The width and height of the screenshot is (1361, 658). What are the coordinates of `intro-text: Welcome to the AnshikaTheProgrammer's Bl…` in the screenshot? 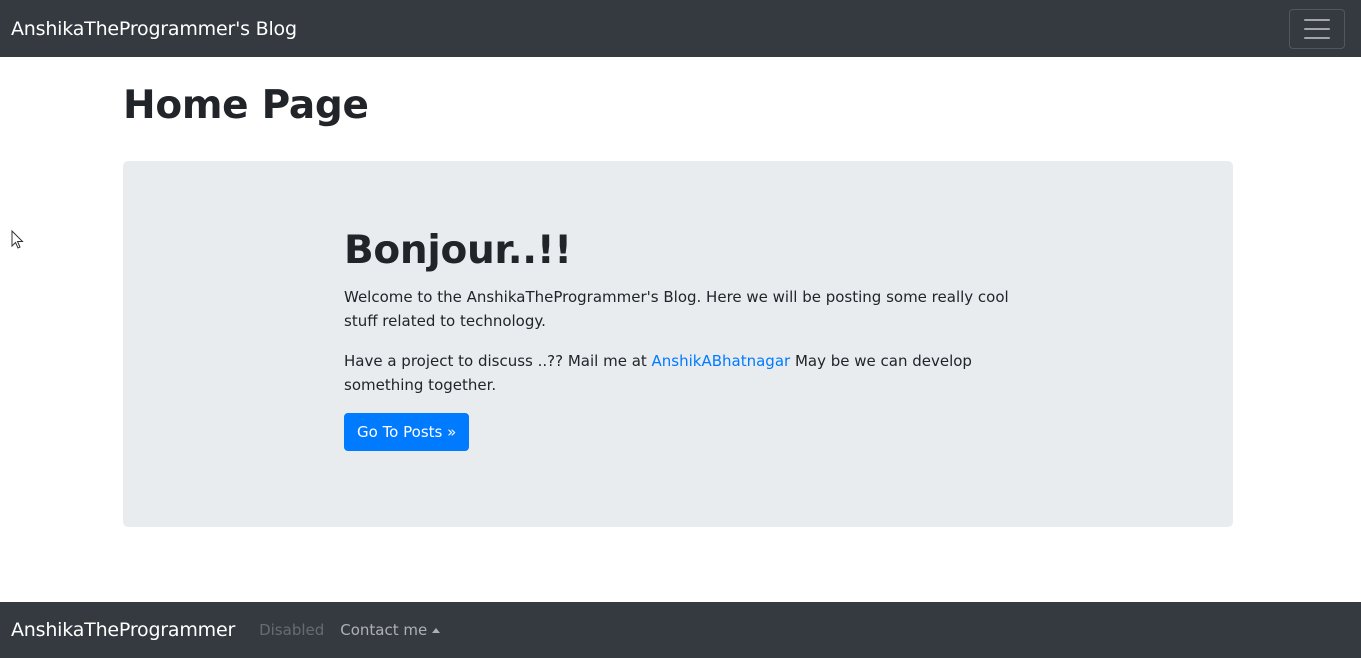 It's located at (676, 309).